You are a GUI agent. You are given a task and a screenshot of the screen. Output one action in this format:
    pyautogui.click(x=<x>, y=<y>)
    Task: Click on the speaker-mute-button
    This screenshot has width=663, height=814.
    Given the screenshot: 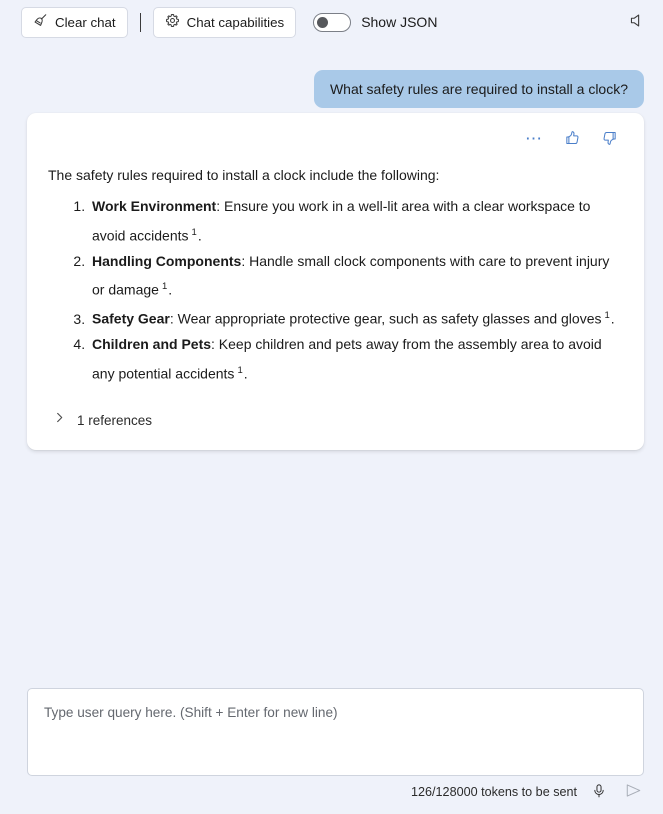 What is the action you would take?
    pyautogui.click(x=637, y=22)
    